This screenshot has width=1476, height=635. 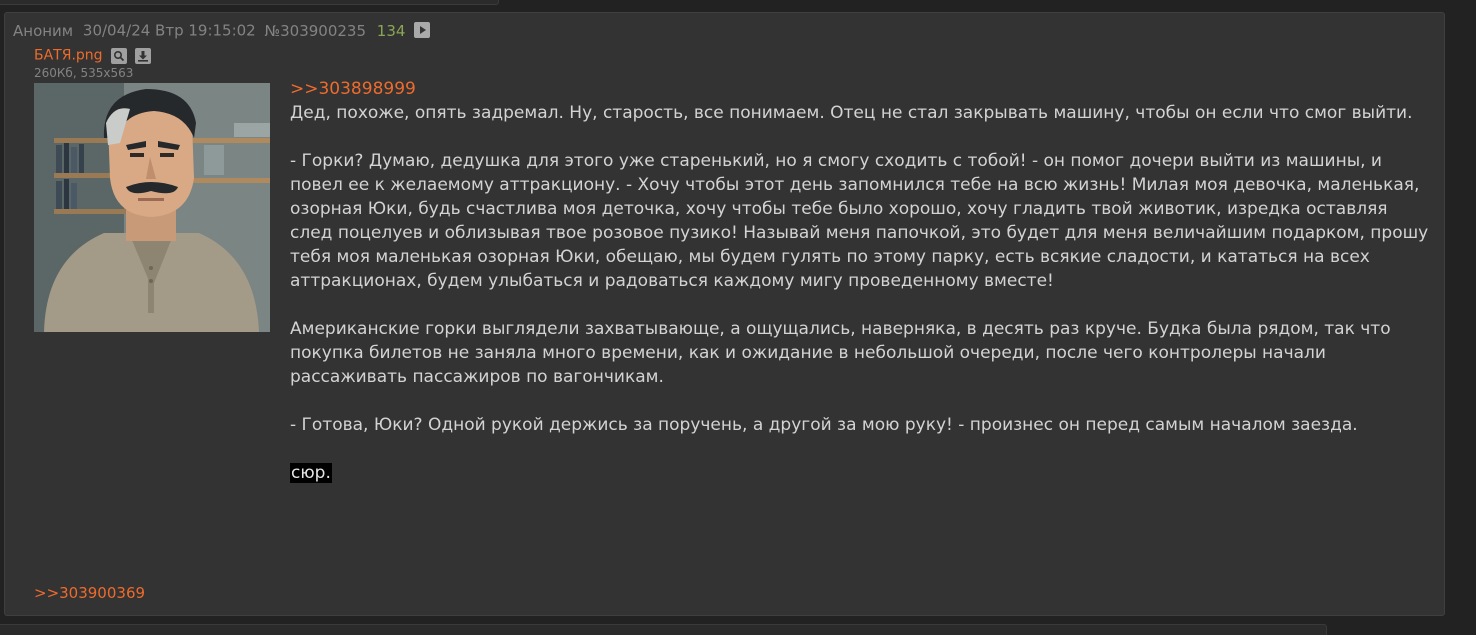 What do you see at coordinates (84, 73) in the screenshot?
I see `file-meta: 260Кб, 535x563` at bounding box center [84, 73].